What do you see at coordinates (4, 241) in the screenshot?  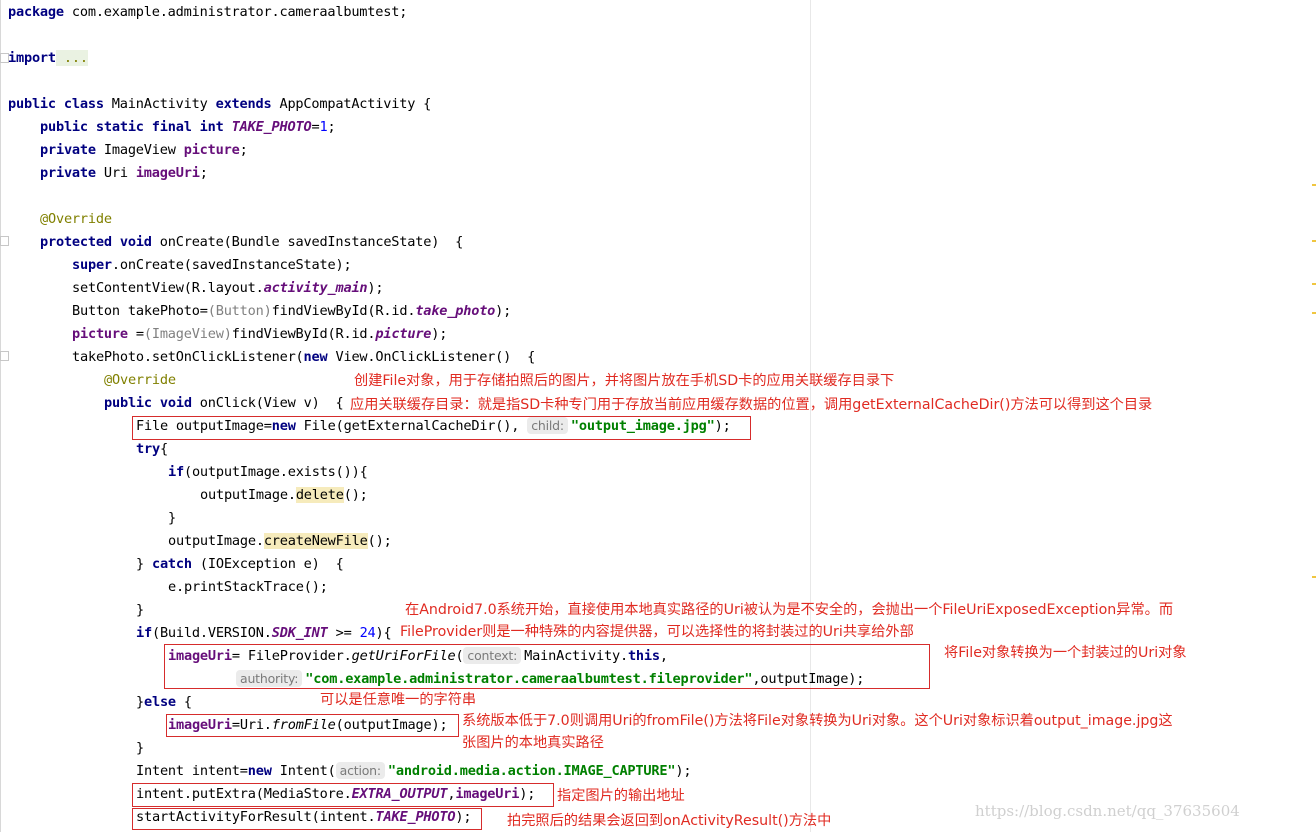 I see `fold-oncreate-icon` at bounding box center [4, 241].